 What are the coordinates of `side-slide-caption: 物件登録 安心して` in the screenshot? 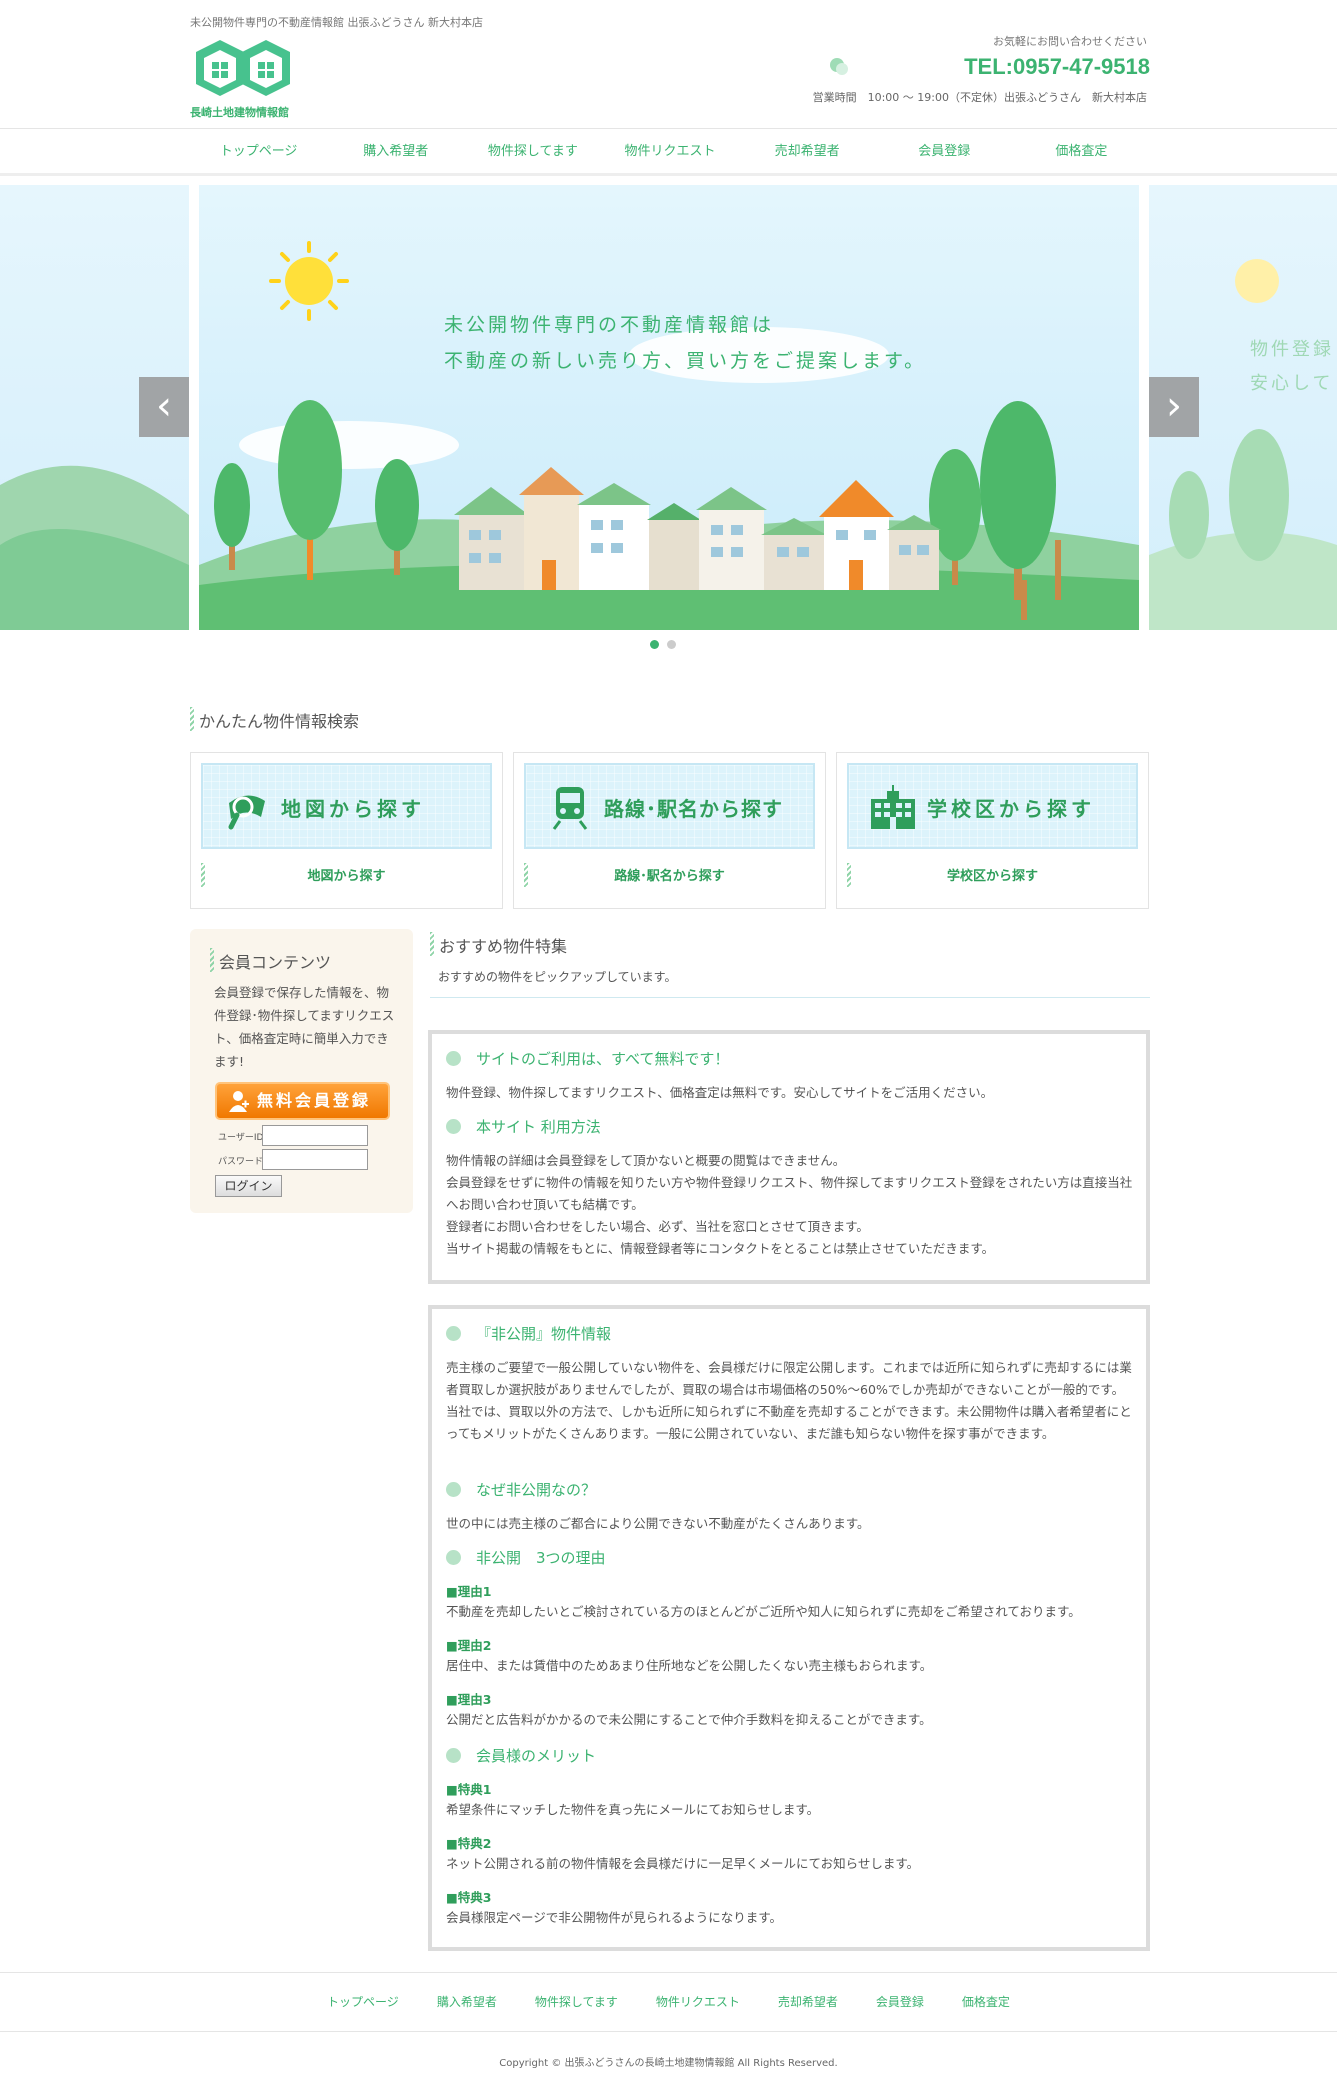 It's located at (1292, 367).